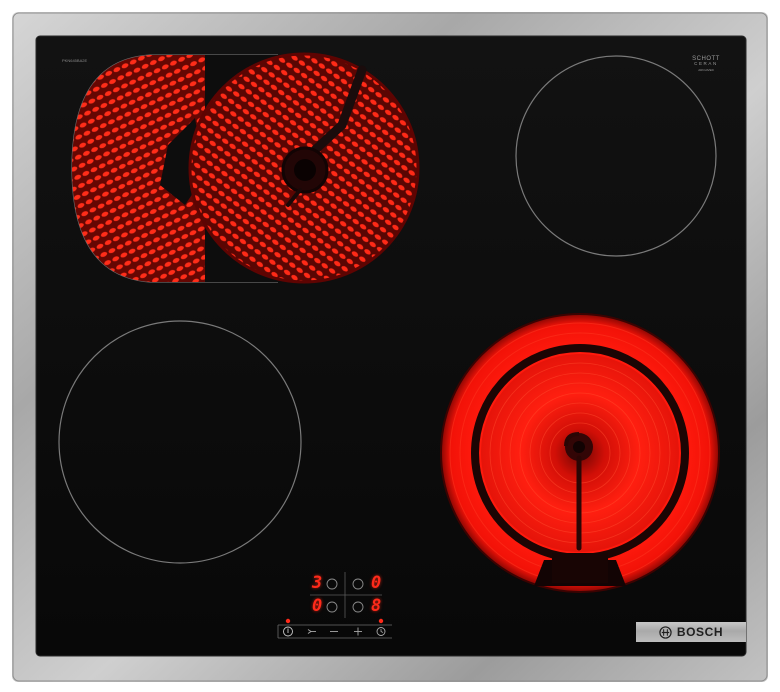 The height and width of the screenshot is (692, 780). Describe the element at coordinates (288, 621) in the screenshot. I see `power-led` at that location.